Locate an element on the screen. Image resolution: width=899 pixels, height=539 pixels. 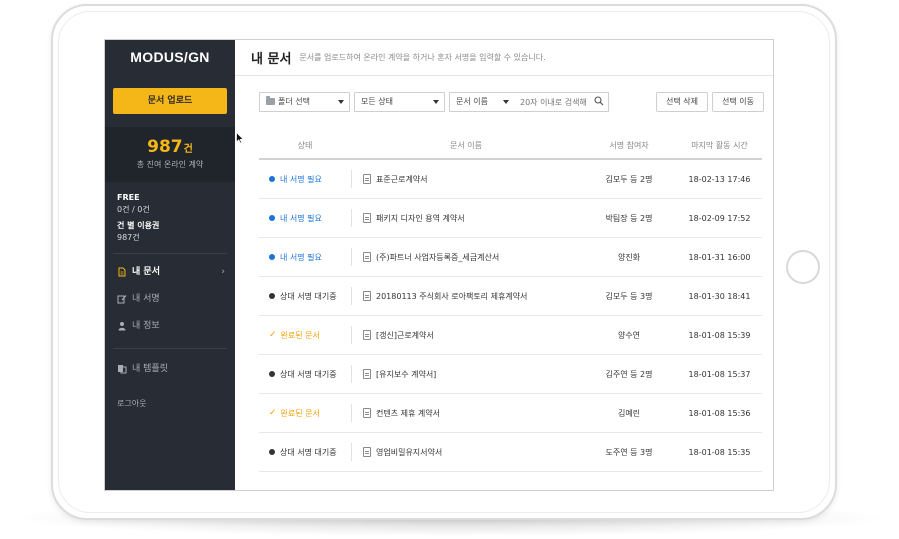
plan-name: FREE is located at coordinates (128, 197).